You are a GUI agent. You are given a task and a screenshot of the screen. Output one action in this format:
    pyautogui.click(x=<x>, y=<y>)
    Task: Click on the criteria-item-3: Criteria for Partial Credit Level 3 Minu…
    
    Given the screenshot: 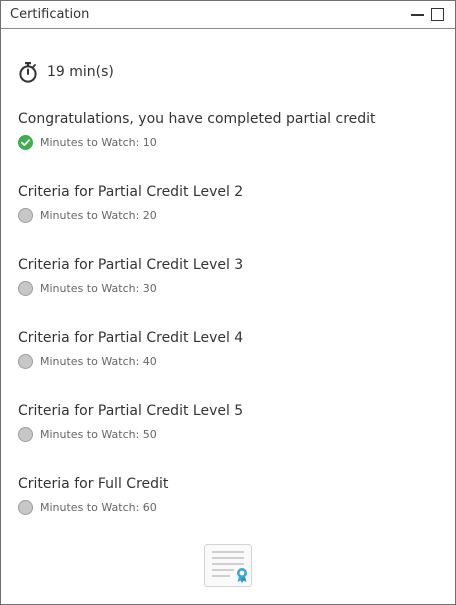 What is the action you would take?
    pyautogui.click(x=130, y=276)
    